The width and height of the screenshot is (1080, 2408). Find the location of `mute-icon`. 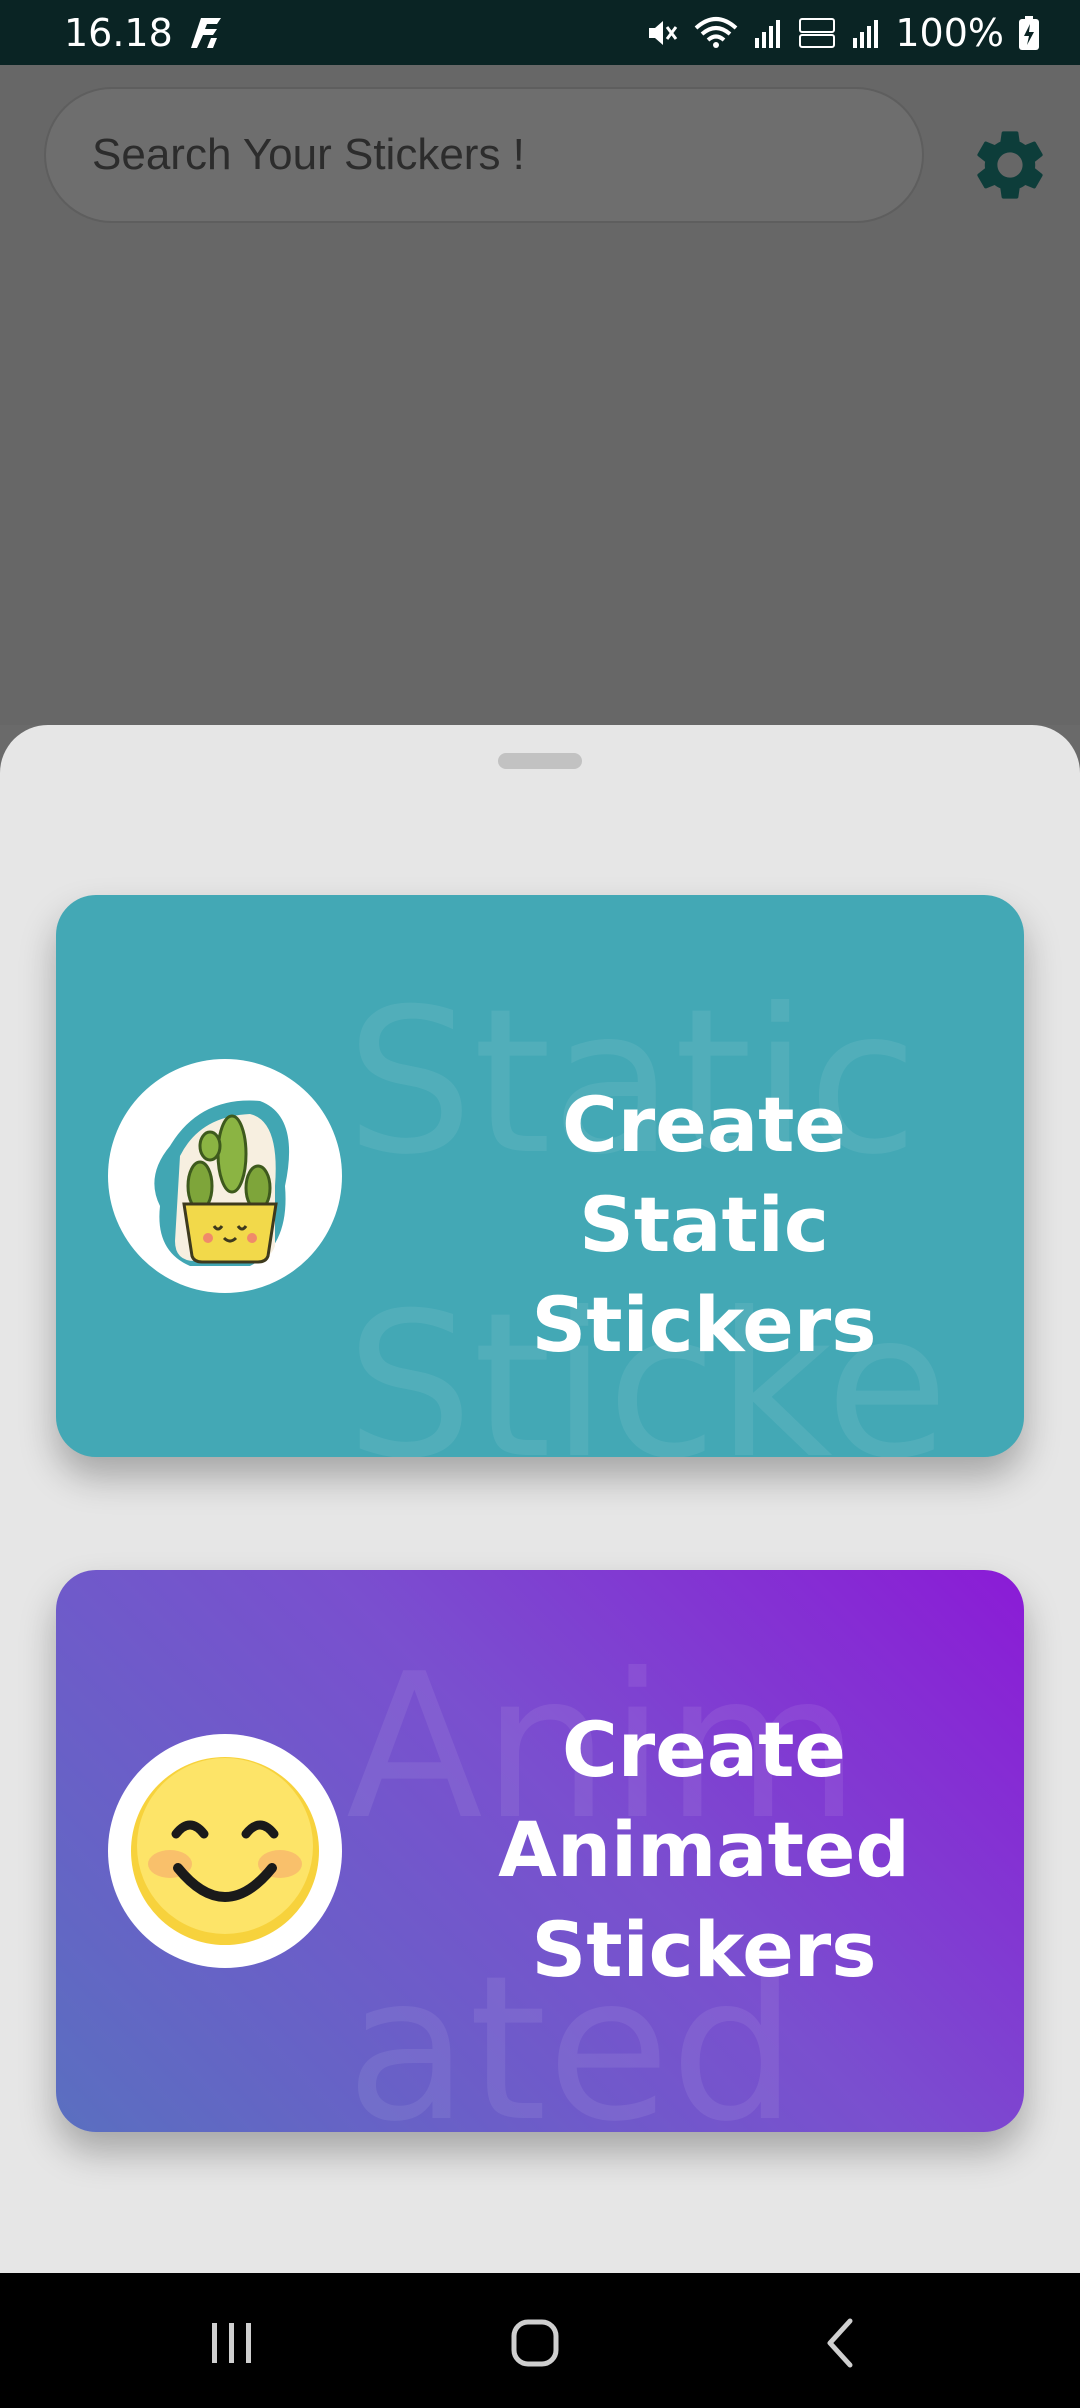

mute-icon is located at coordinates (663, 32).